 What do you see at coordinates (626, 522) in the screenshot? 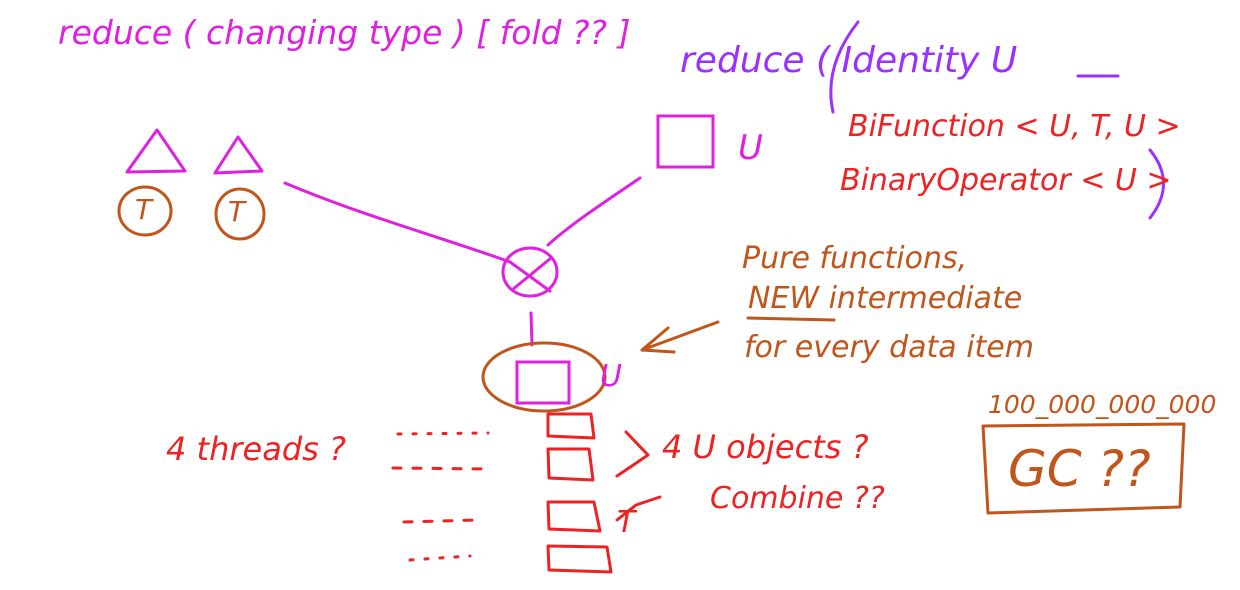
I see `t-small-label: T` at bounding box center [626, 522].